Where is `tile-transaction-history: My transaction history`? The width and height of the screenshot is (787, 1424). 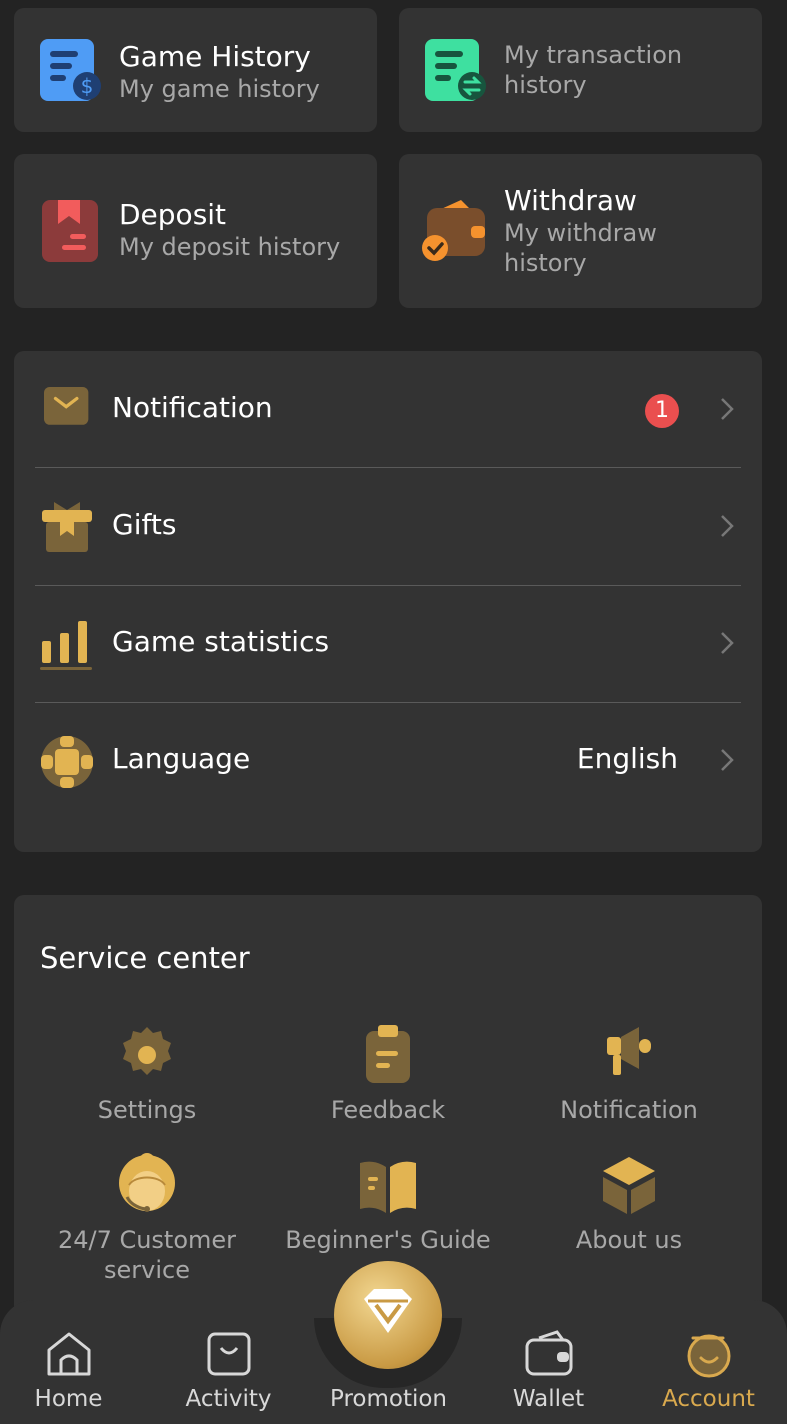
tile-transaction-history: My transaction history is located at coordinates (580, 70).